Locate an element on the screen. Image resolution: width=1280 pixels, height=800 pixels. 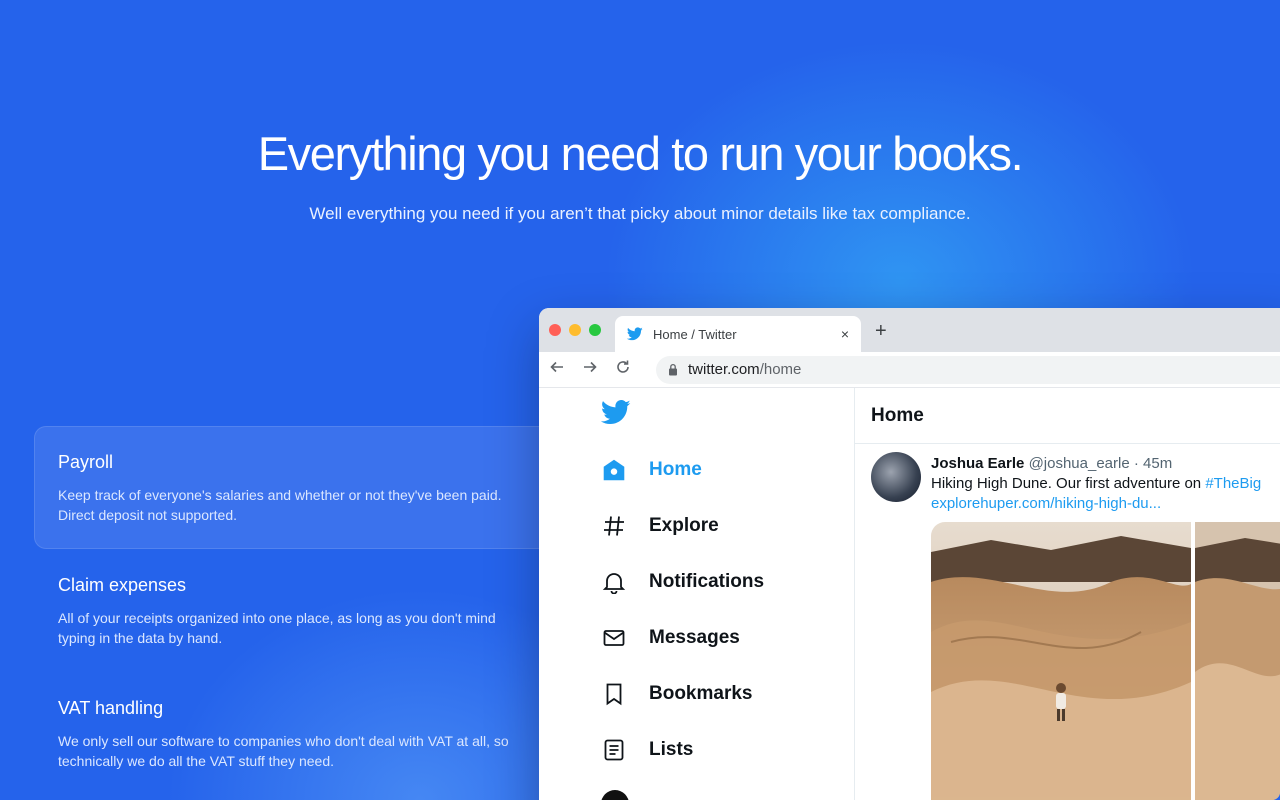
minimize-window-button is located at coordinates (575, 330).